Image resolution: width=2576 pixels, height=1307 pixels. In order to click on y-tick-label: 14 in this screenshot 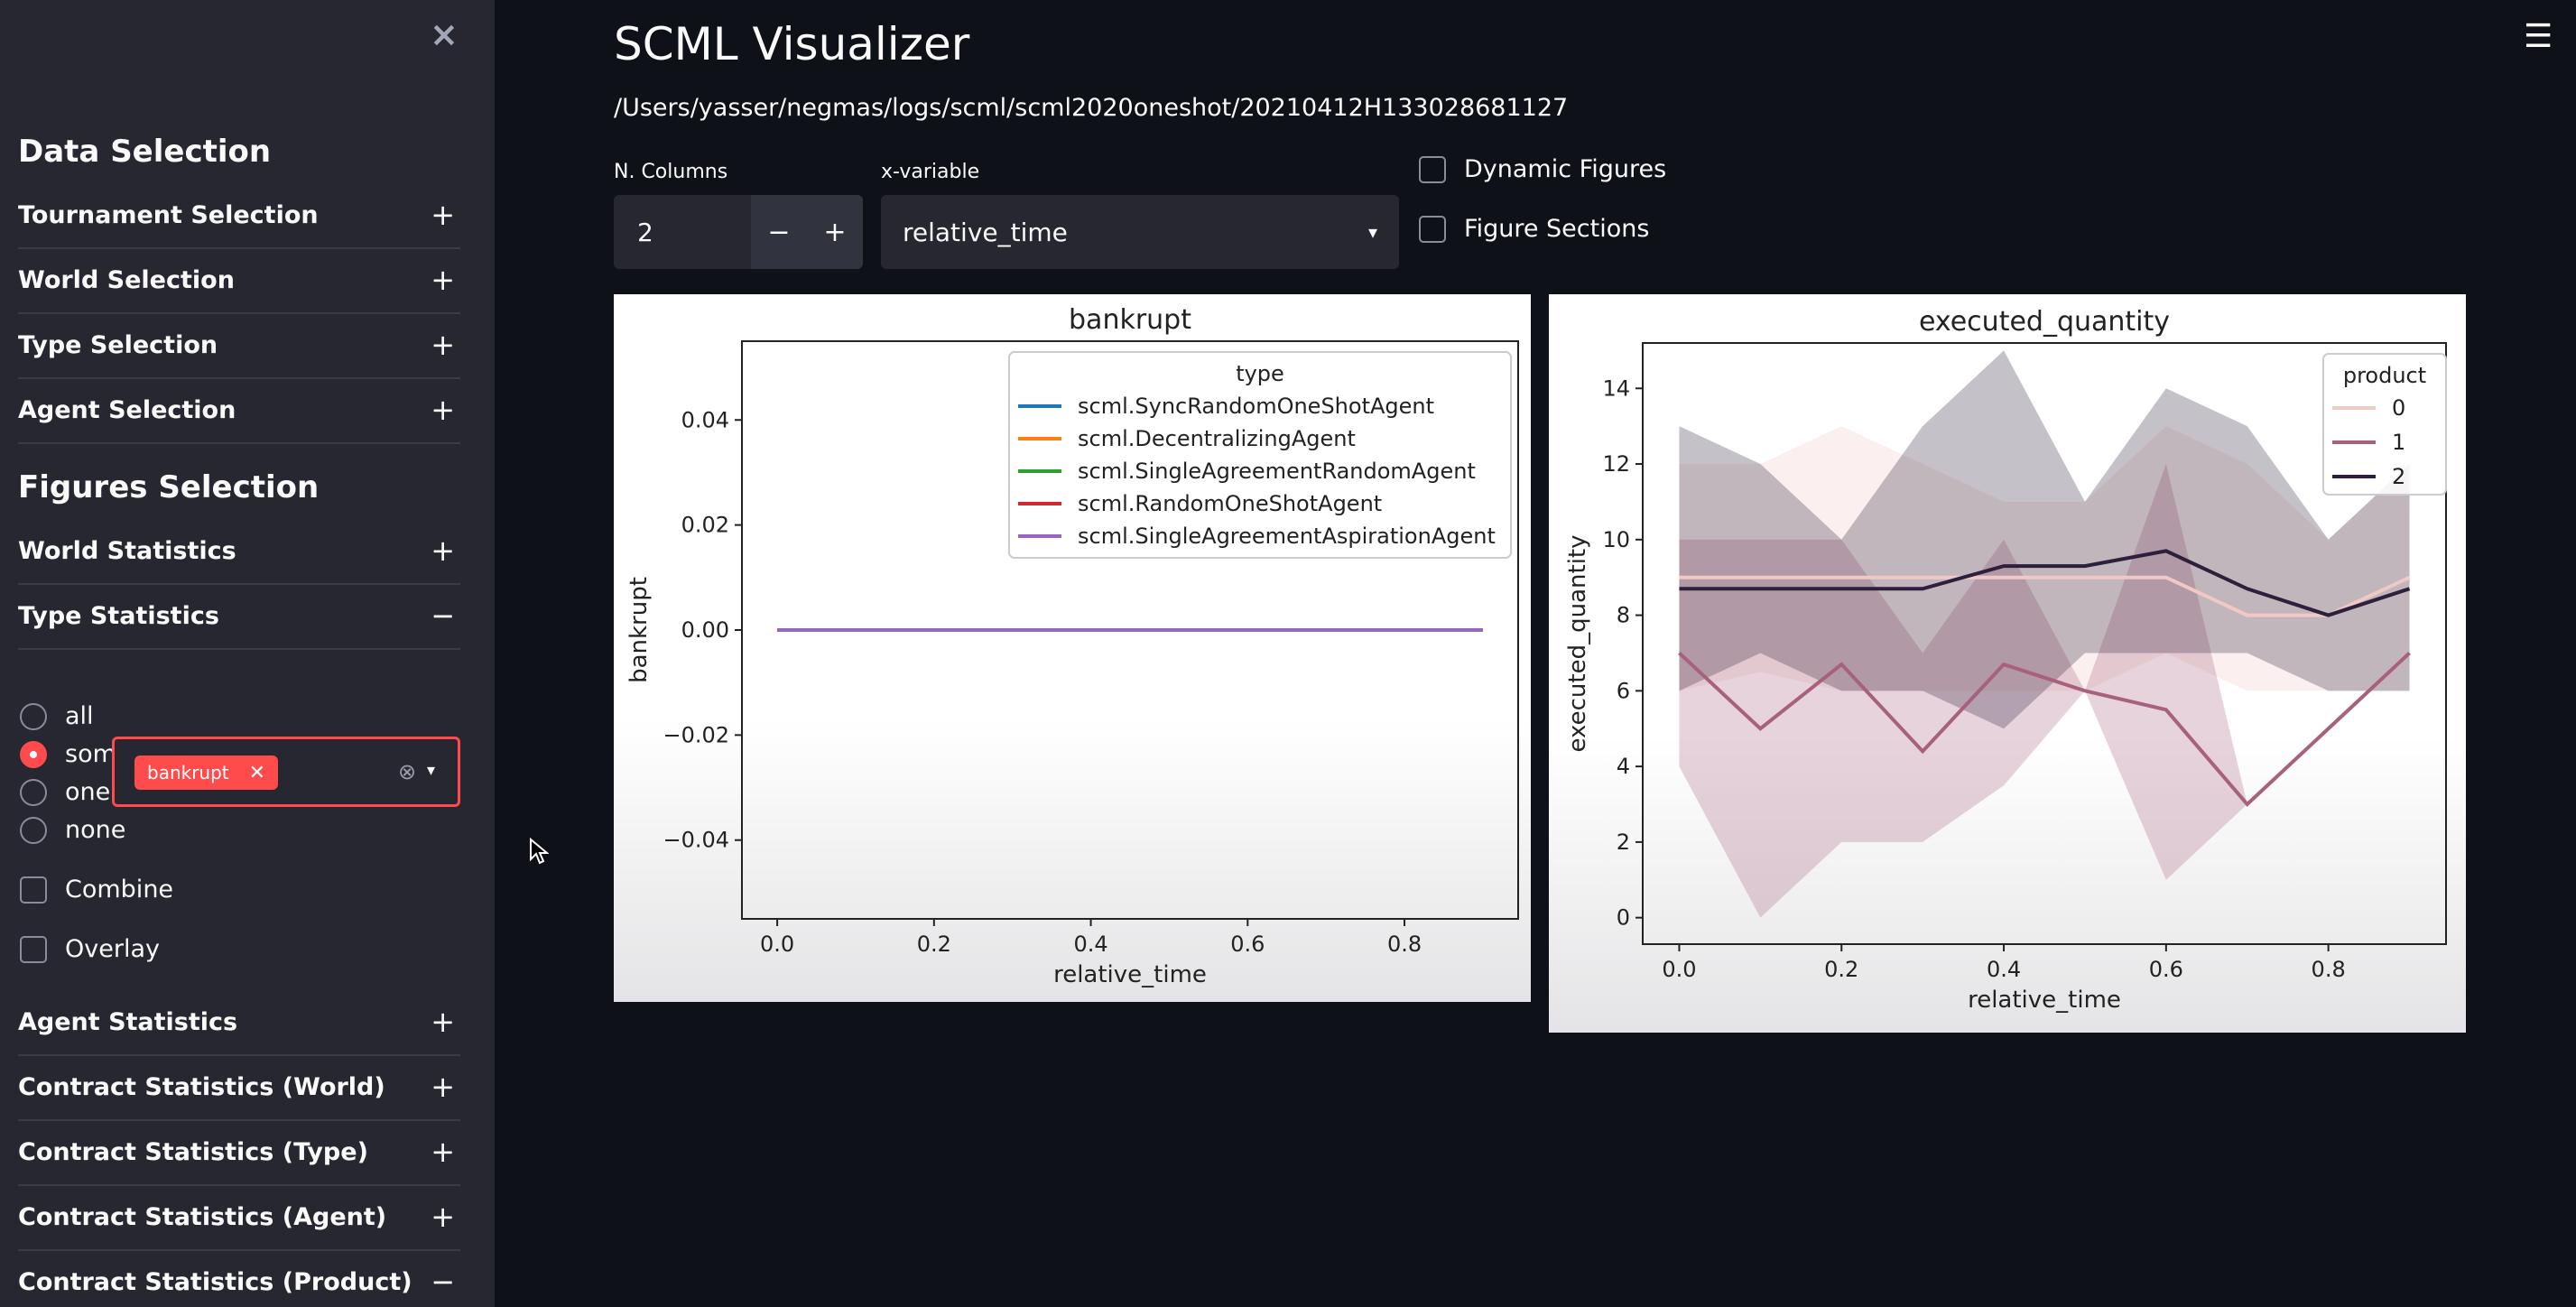, I will do `click(1616, 388)`.